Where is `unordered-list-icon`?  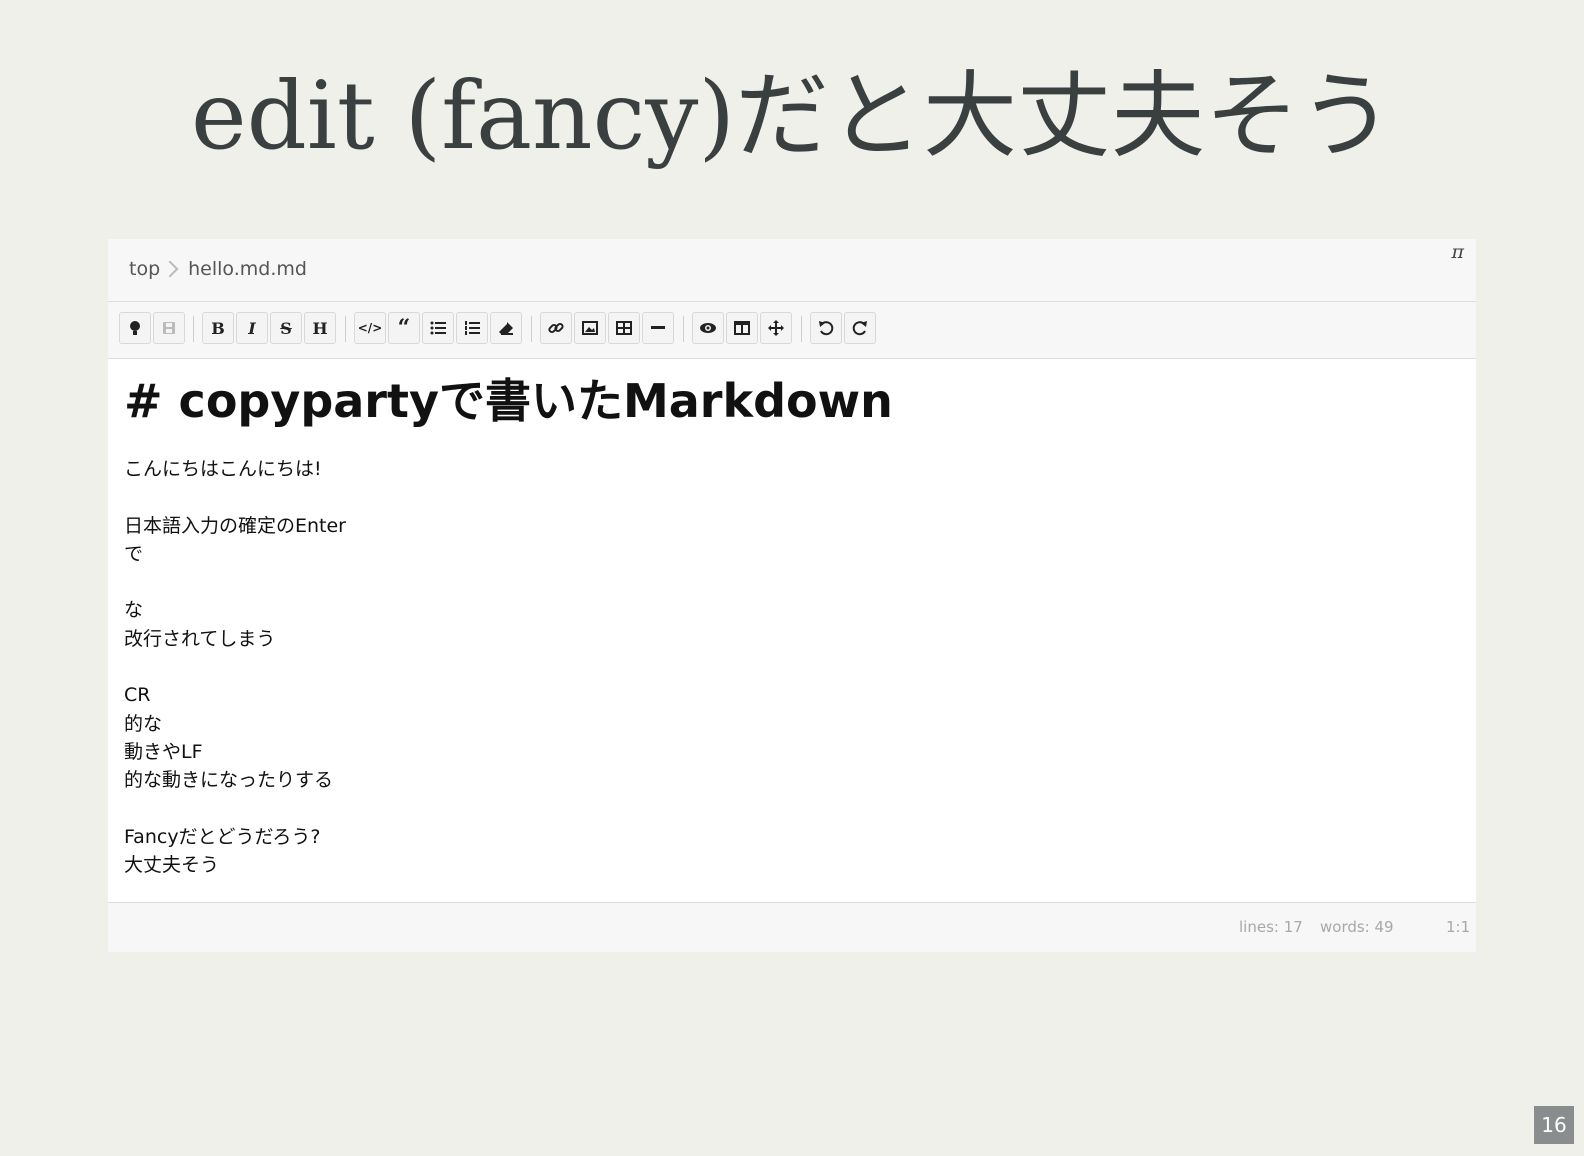 unordered-list-icon is located at coordinates (438, 328).